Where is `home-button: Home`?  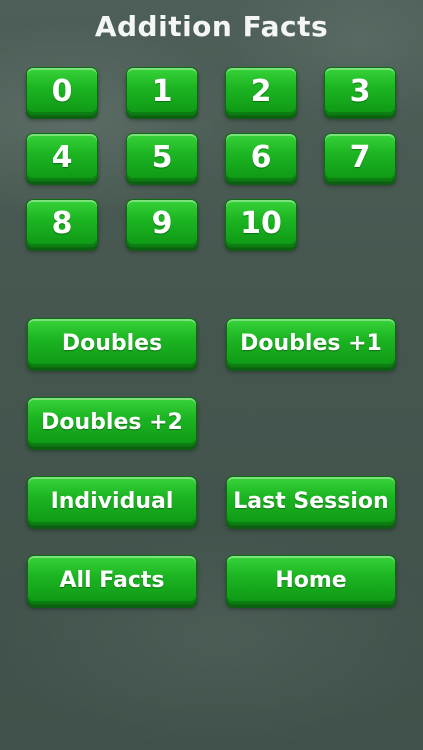 home-button: Home is located at coordinates (311, 580).